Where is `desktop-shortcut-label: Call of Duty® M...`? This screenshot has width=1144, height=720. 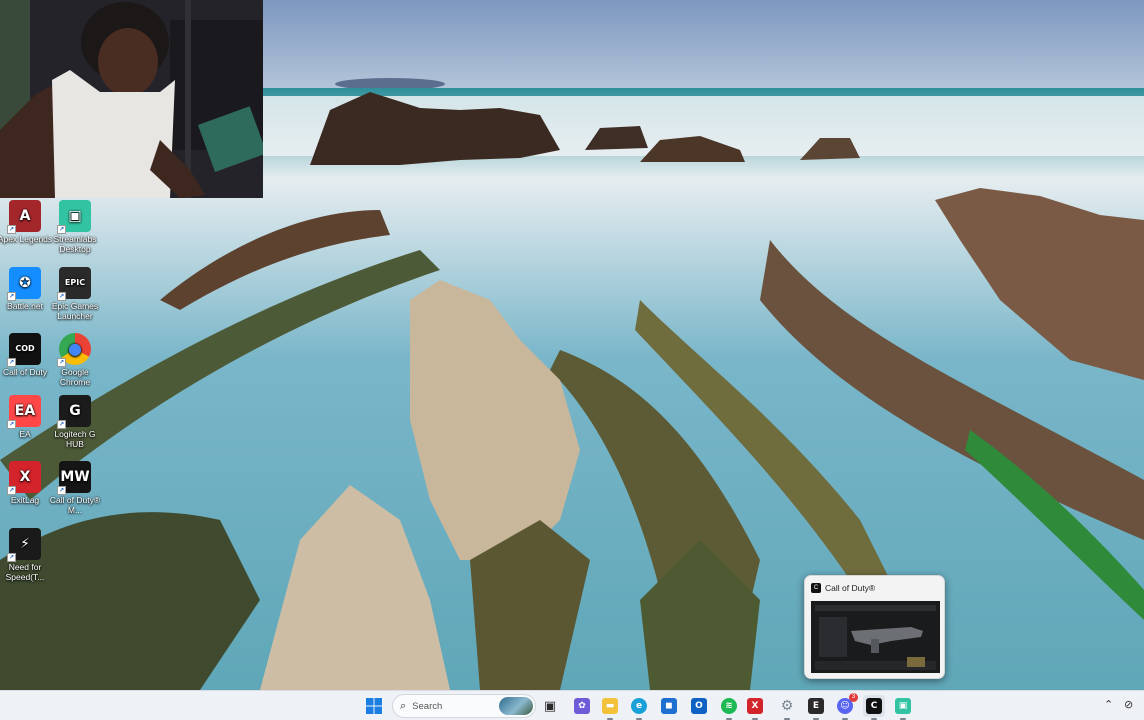
desktop-shortcut-label: Call of Duty® M... is located at coordinates (75, 505).